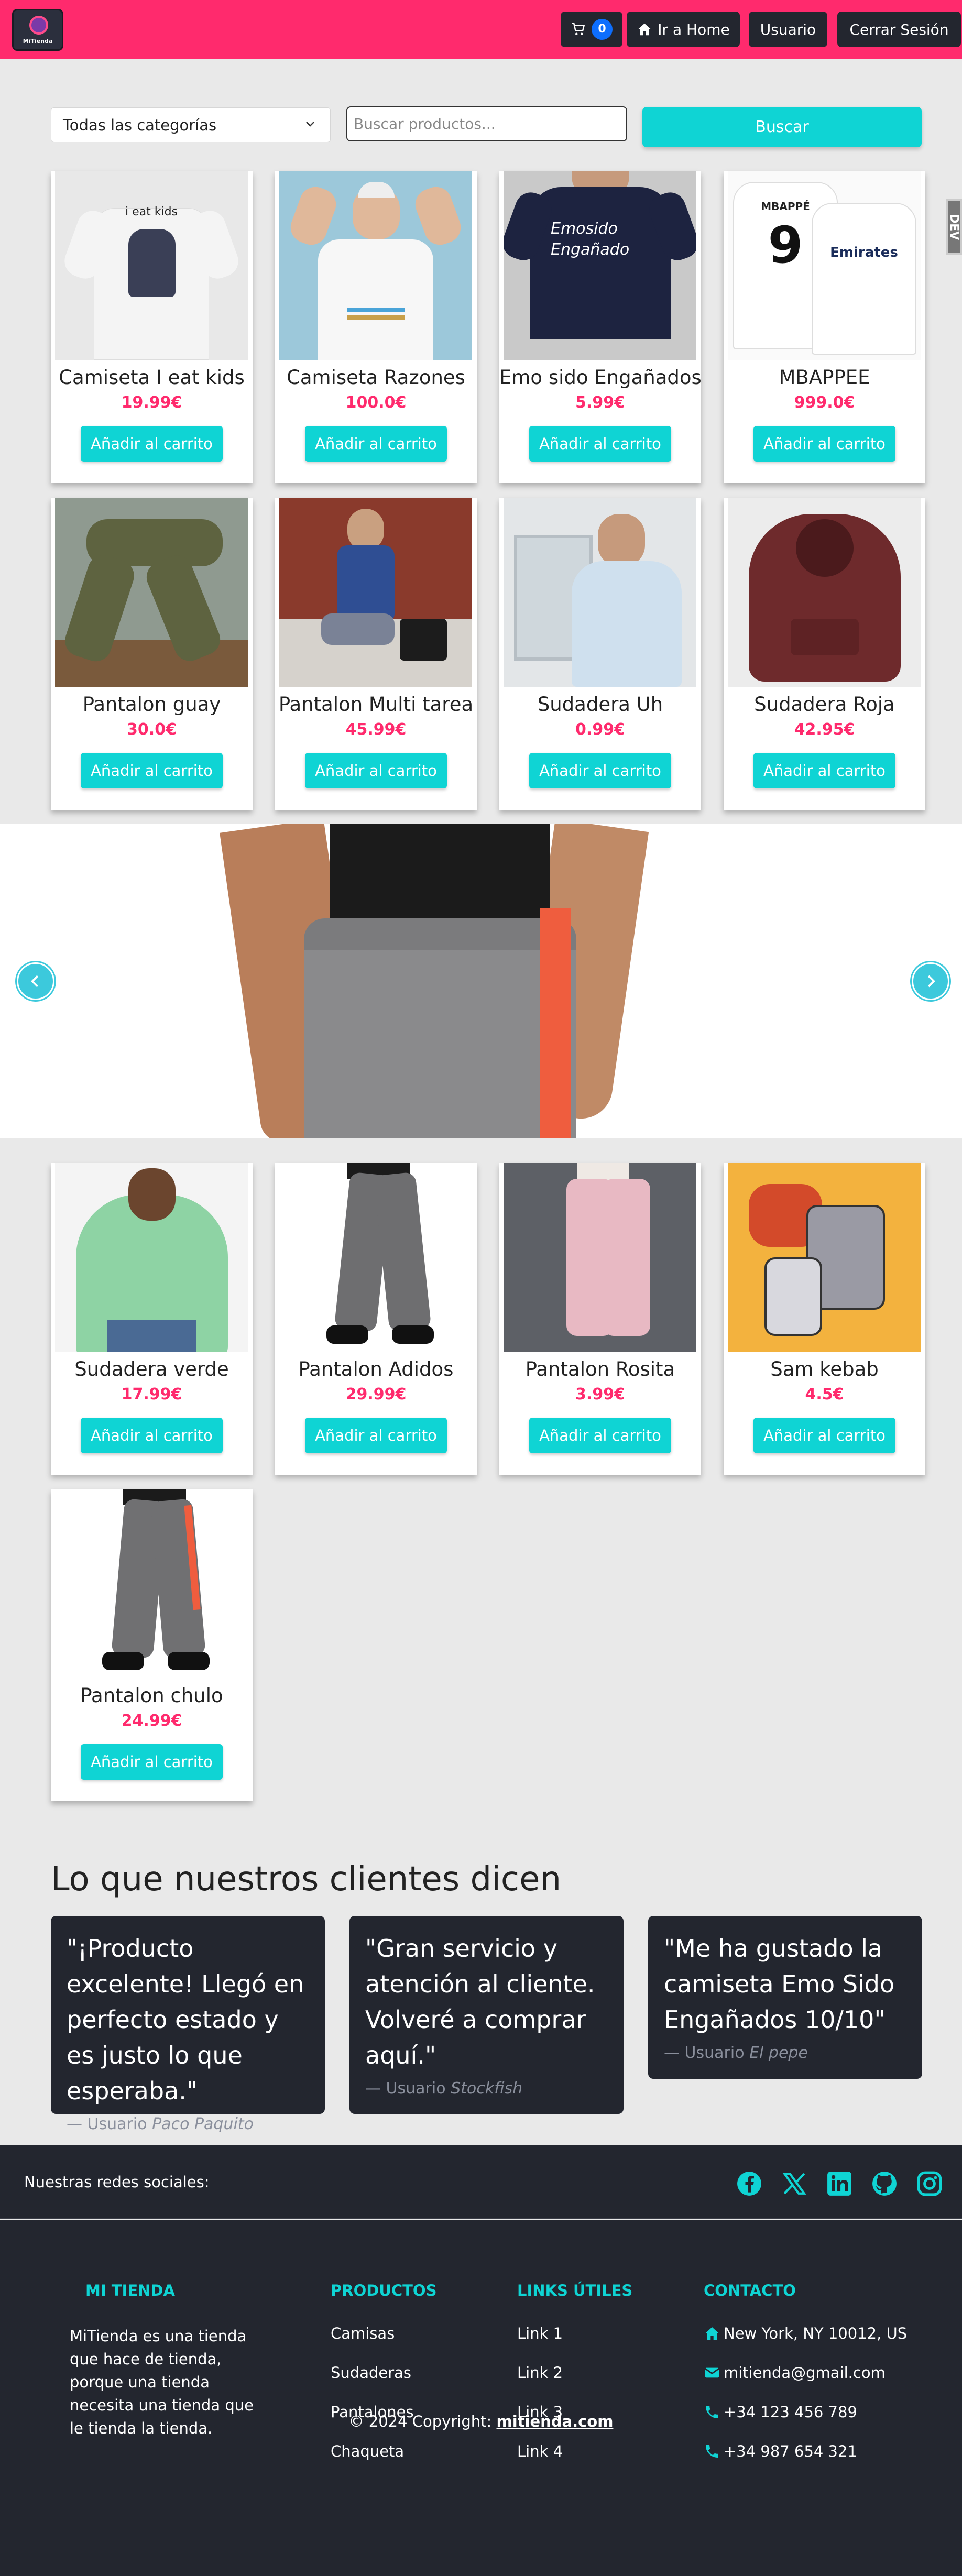  I want to click on testimonial-author: — Usuario El pepe, so click(785, 2053).